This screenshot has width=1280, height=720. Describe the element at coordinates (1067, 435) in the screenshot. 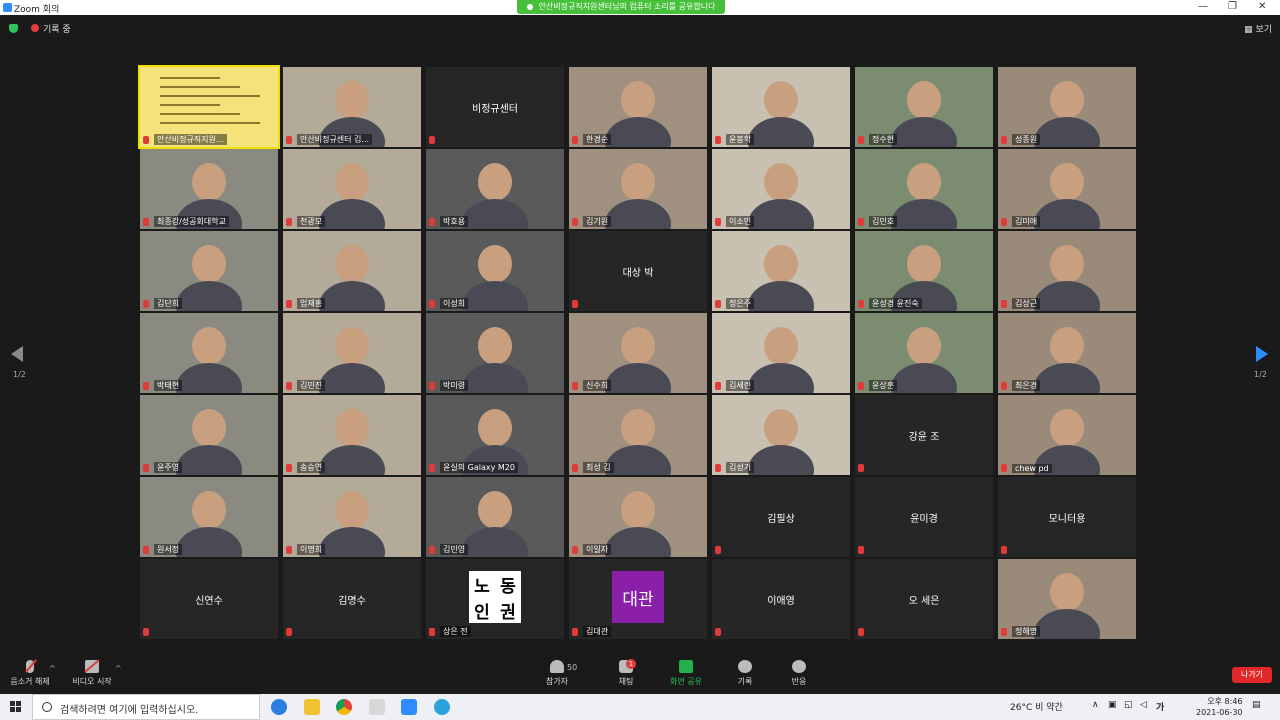

I see `participant-tile: chew pd` at that location.